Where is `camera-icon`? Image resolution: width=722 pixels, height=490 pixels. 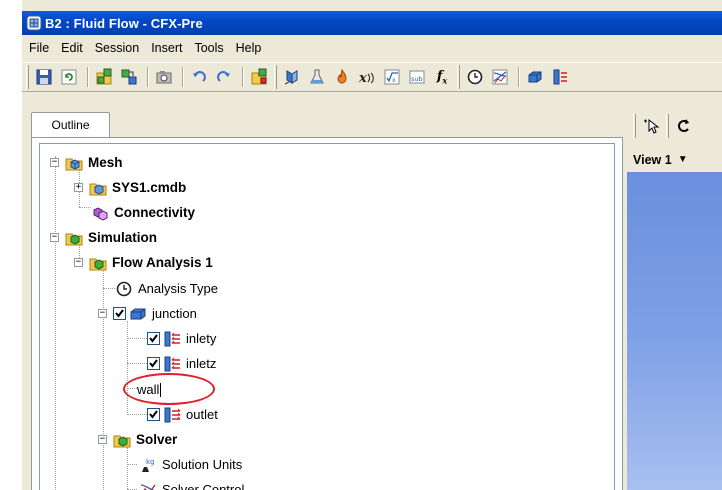 camera-icon is located at coordinates (164, 77).